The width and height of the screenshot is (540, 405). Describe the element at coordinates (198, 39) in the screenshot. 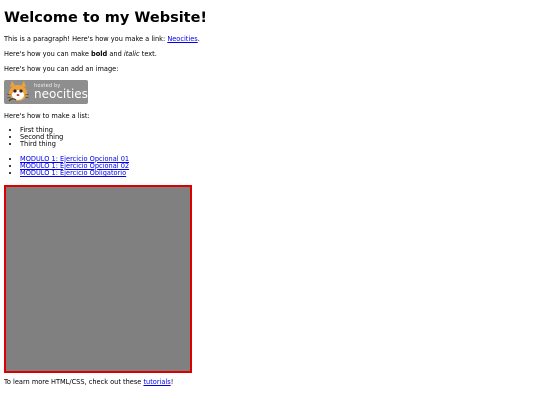

I see `intro-suffix: .` at that location.